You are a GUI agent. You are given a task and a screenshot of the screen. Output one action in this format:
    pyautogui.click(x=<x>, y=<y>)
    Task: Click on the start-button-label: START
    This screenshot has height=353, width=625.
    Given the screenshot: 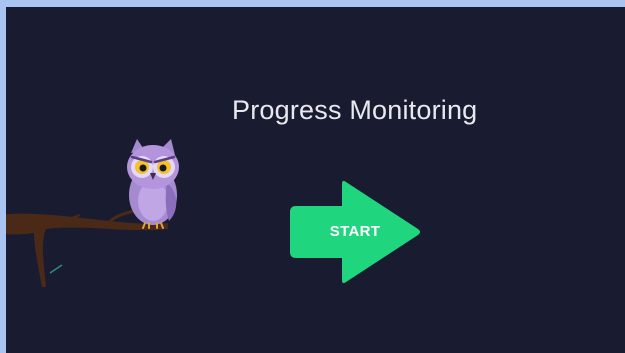 What is the action you would take?
    pyautogui.click(x=355, y=231)
    